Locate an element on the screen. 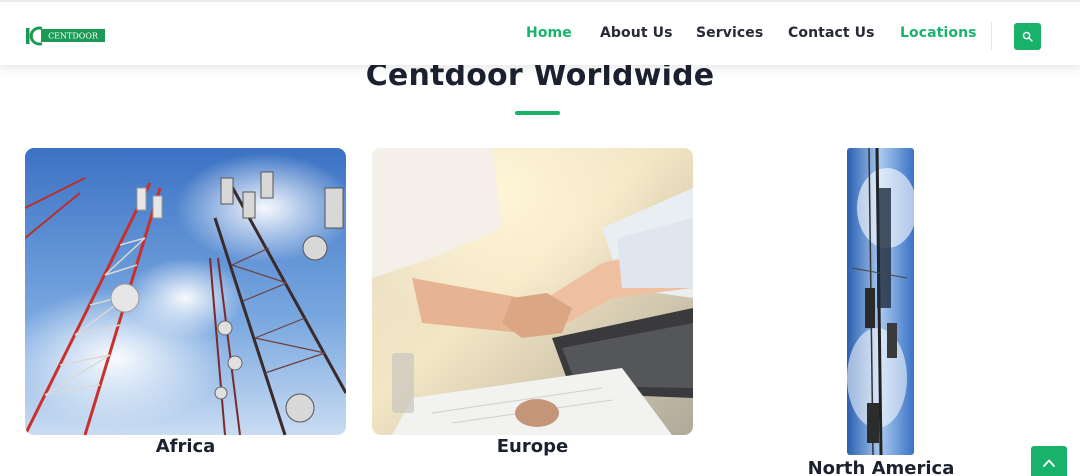 This screenshot has width=1080, height=476. region-label-africa: Africa is located at coordinates (185, 446).